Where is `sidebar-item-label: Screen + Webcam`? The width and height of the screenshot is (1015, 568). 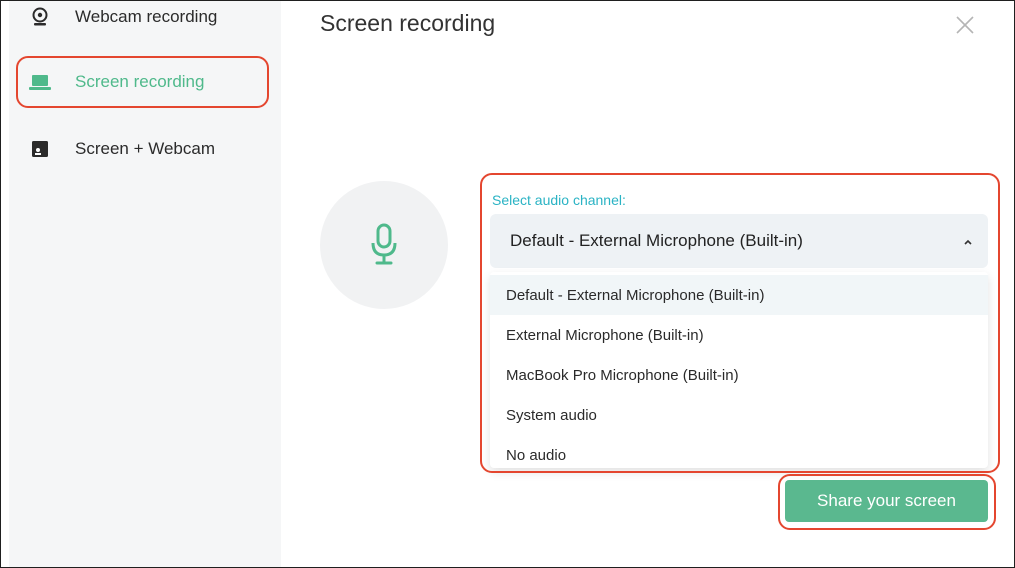
sidebar-item-label: Screen + Webcam is located at coordinates (145, 148).